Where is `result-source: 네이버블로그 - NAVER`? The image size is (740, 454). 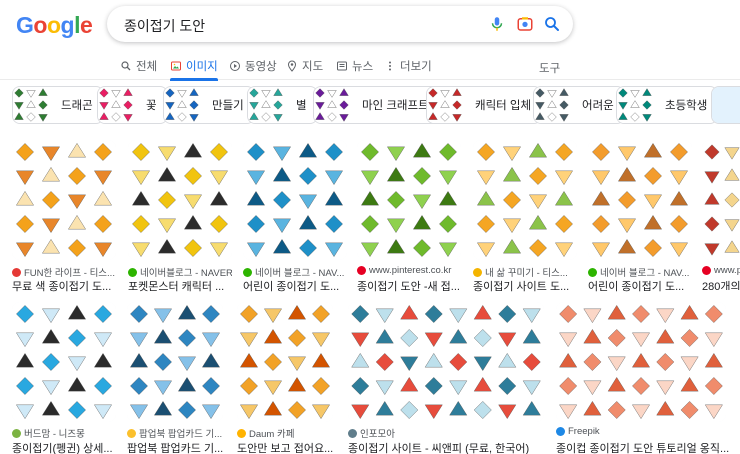 result-source: 네이버블로그 - NAVER is located at coordinates (180, 272).